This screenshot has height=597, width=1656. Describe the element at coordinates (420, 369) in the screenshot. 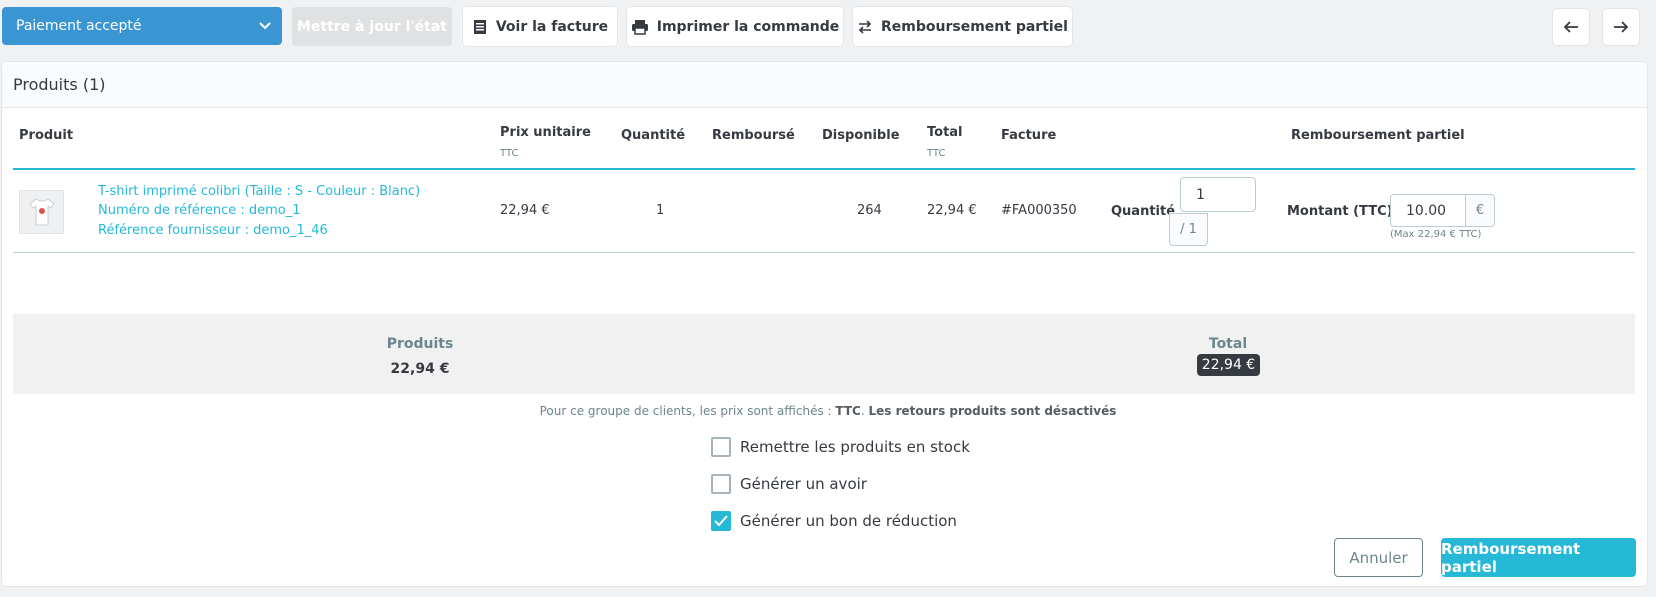

I see `products-total-value: 22,94 €` at that location.